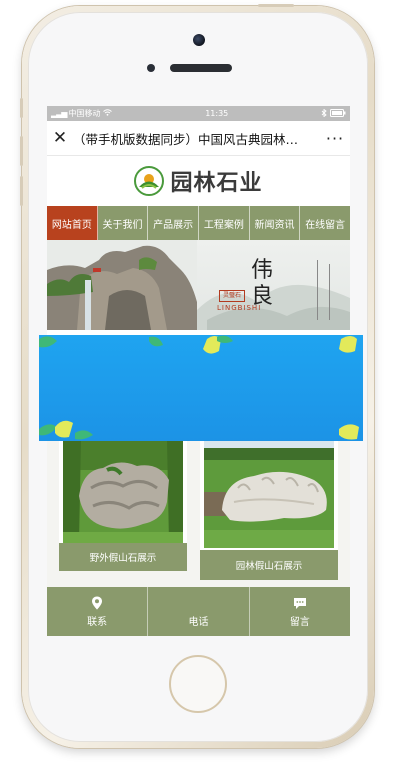 The height and width of the screenshot is (775, 400). Describe the element at coordinates (217, 113) in the screenshot. I see `status-time: 11:35` at that location.